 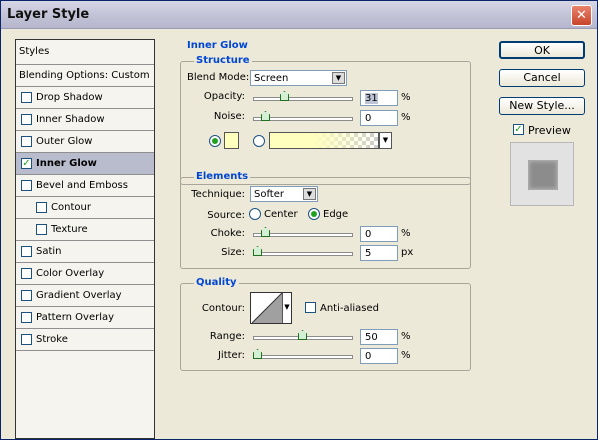 I want to click on style-item-satin: Satin, so click(x=85, y=252).